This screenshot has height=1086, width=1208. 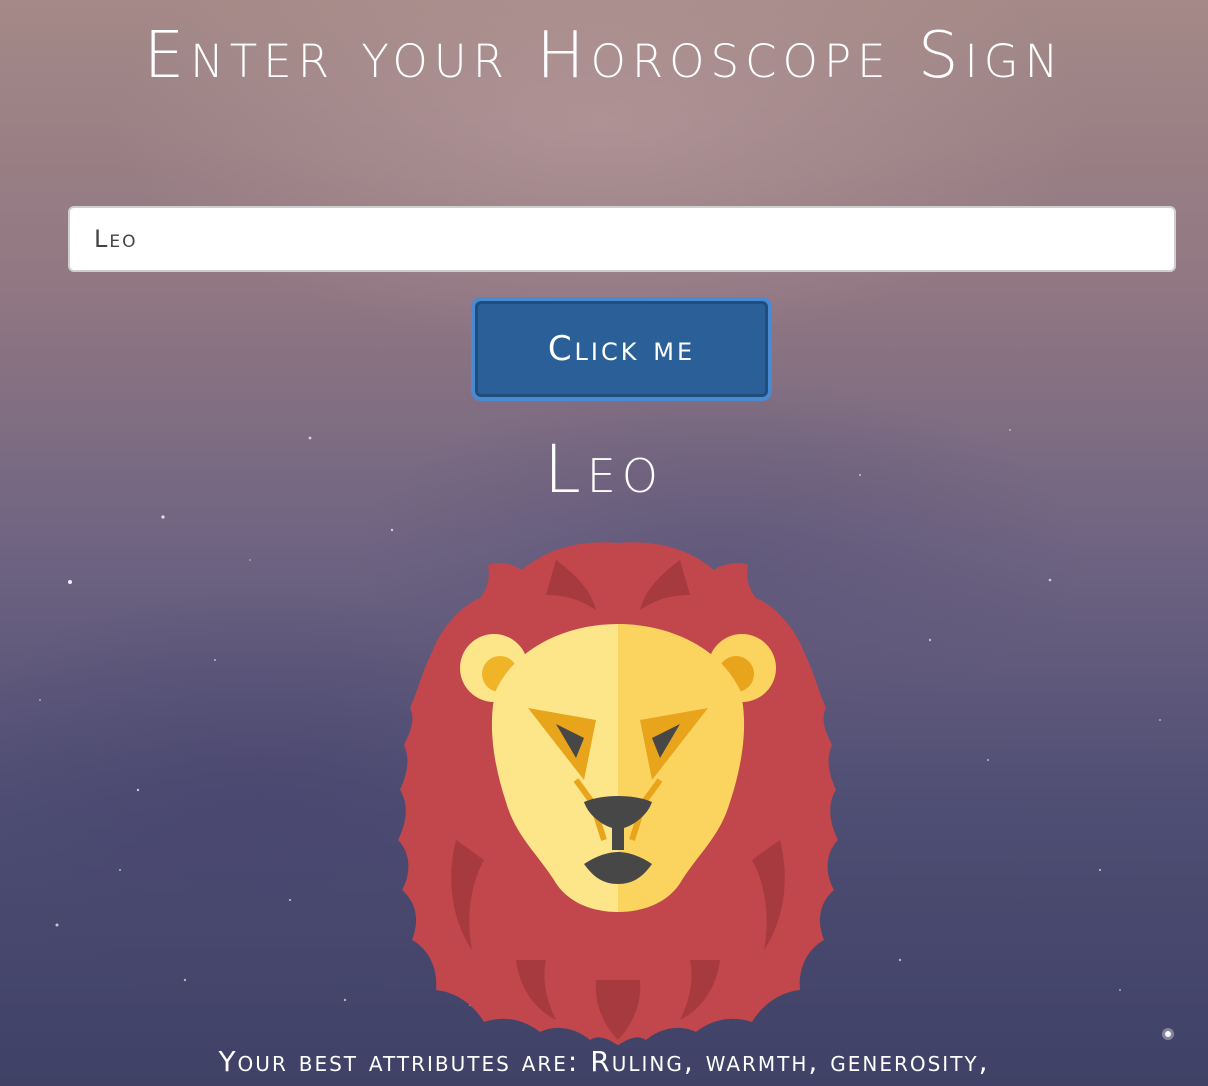 What do you see at coordinates (621, 349) in the screenshot?
I see `click-me-button: Click me` at bounding box center [621, 349].